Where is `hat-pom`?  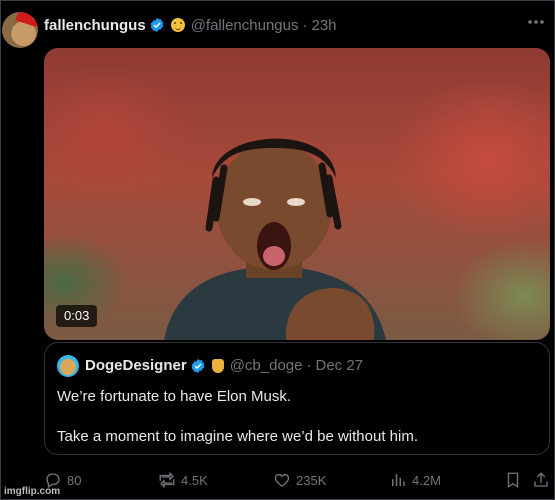 hat-pom is located at coordinates (35, 17).